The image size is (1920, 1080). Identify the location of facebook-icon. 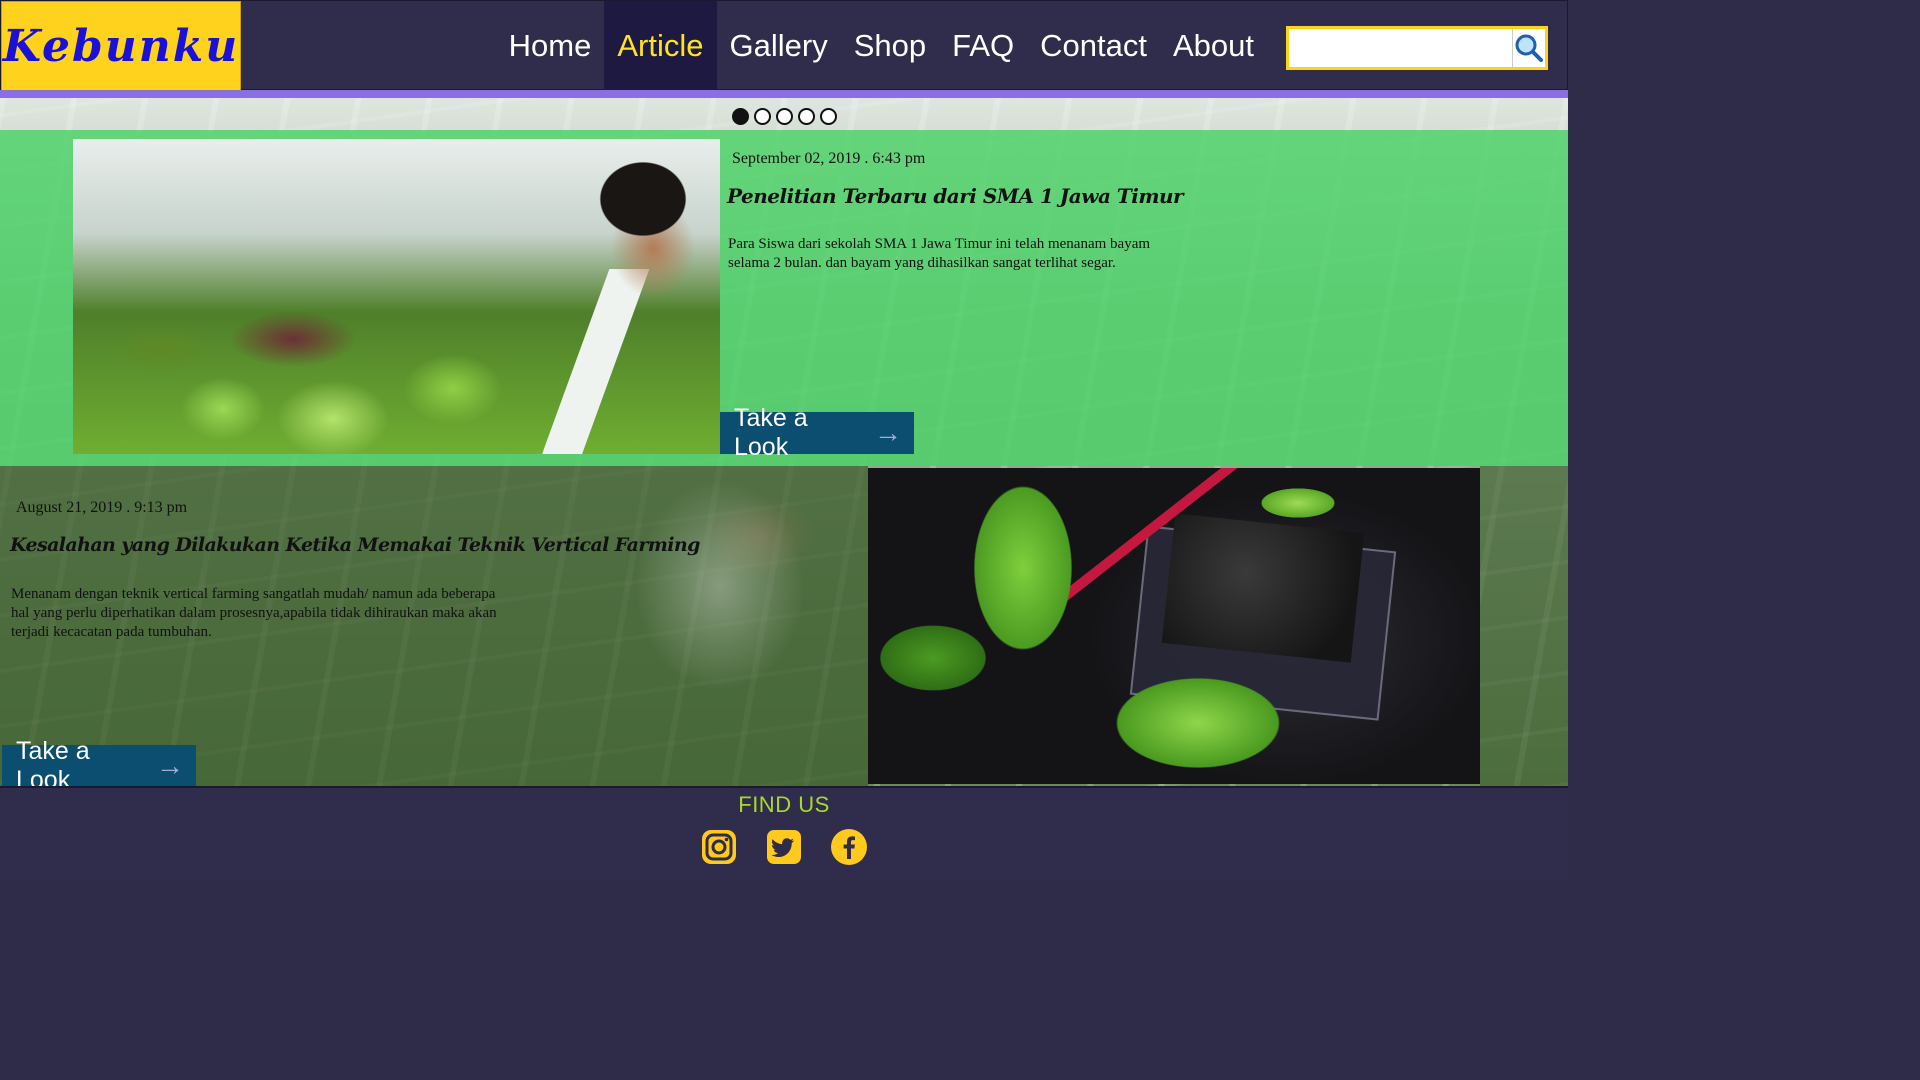
(849, 847).